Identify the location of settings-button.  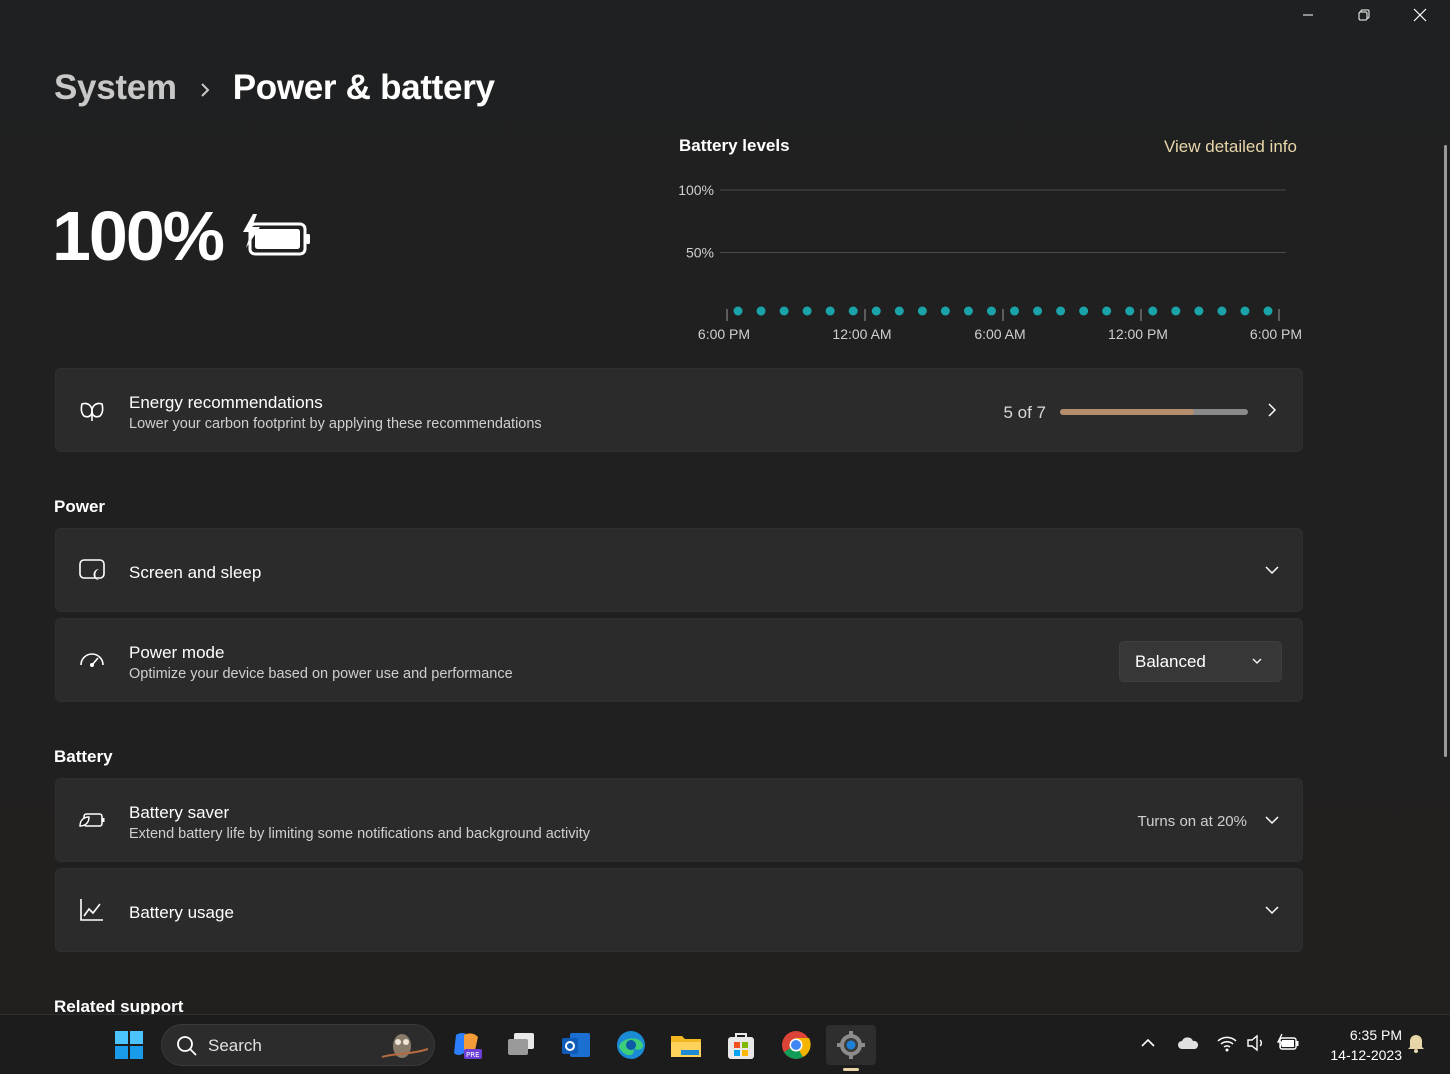
(851, 1048).